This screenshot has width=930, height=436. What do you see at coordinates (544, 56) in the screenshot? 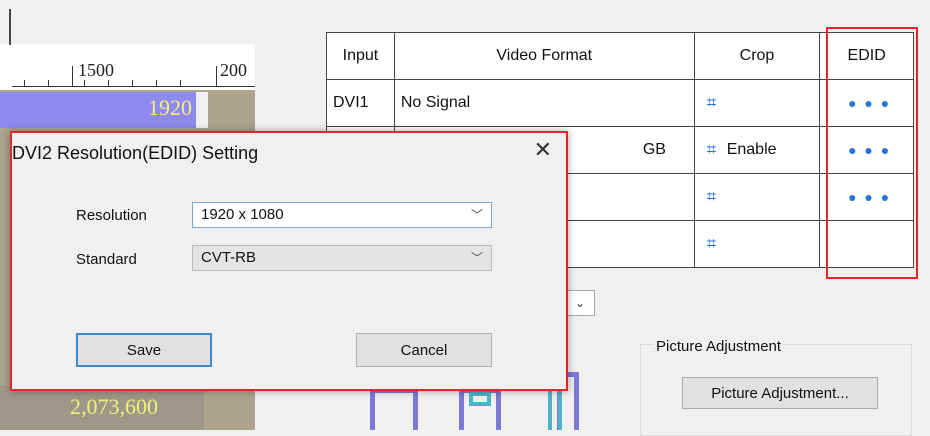
I see `header-video-format: Video Format` at bounding box center [544, 56].